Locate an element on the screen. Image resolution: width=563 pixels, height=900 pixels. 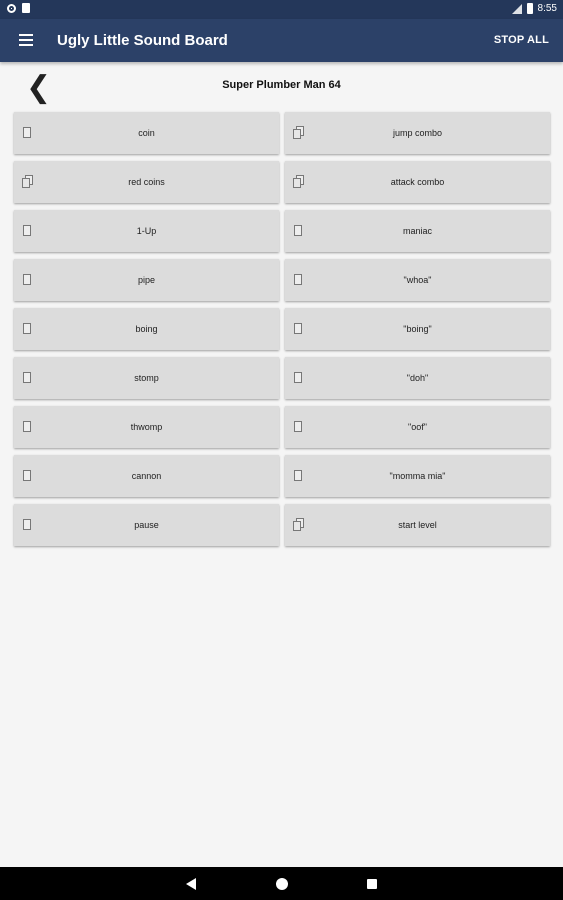
sound-button: pipe is located at coordinates (146, 280).